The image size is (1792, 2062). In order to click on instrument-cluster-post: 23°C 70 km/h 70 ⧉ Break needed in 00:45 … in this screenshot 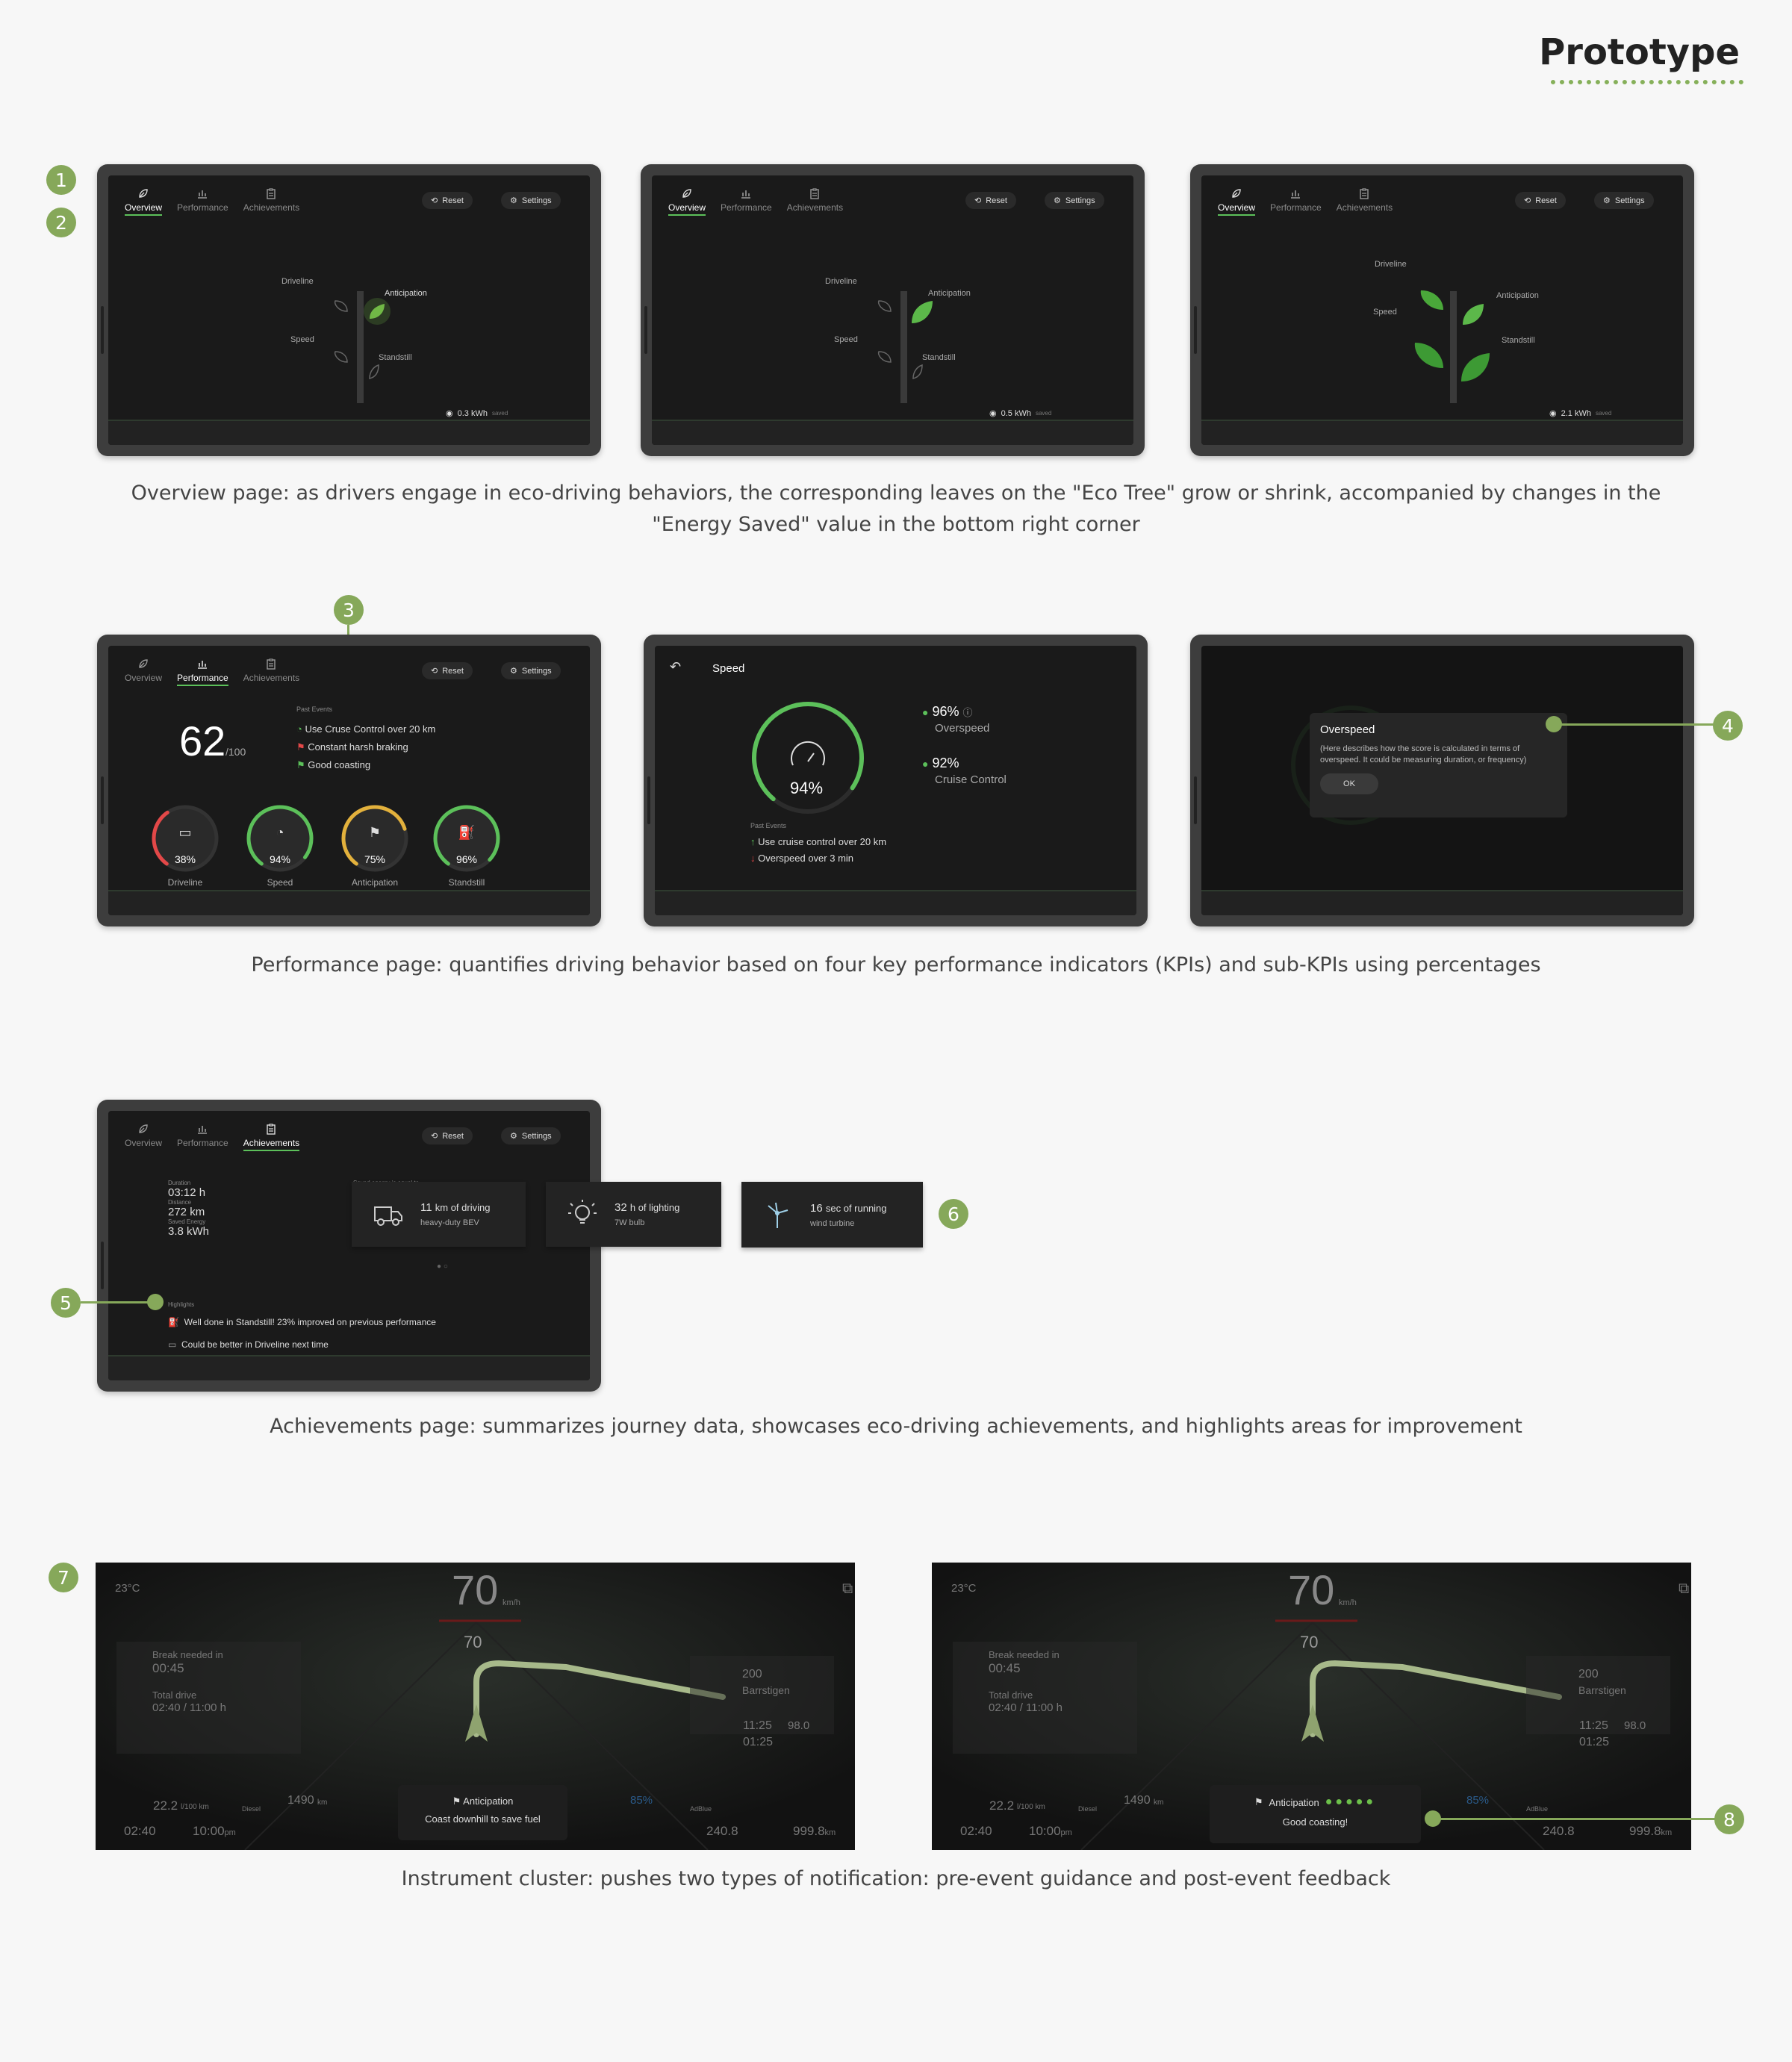, I will do `click(1311, 1707)`.